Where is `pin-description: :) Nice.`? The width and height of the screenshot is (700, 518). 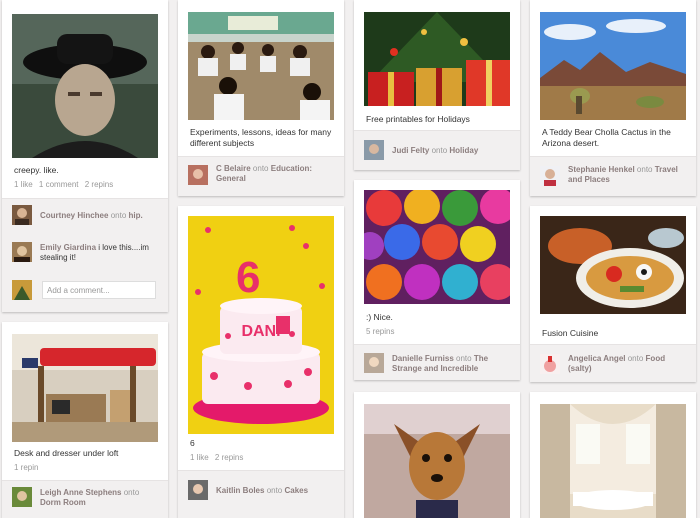
pin-description: :) Nice. is located at coordinates (379, 317).